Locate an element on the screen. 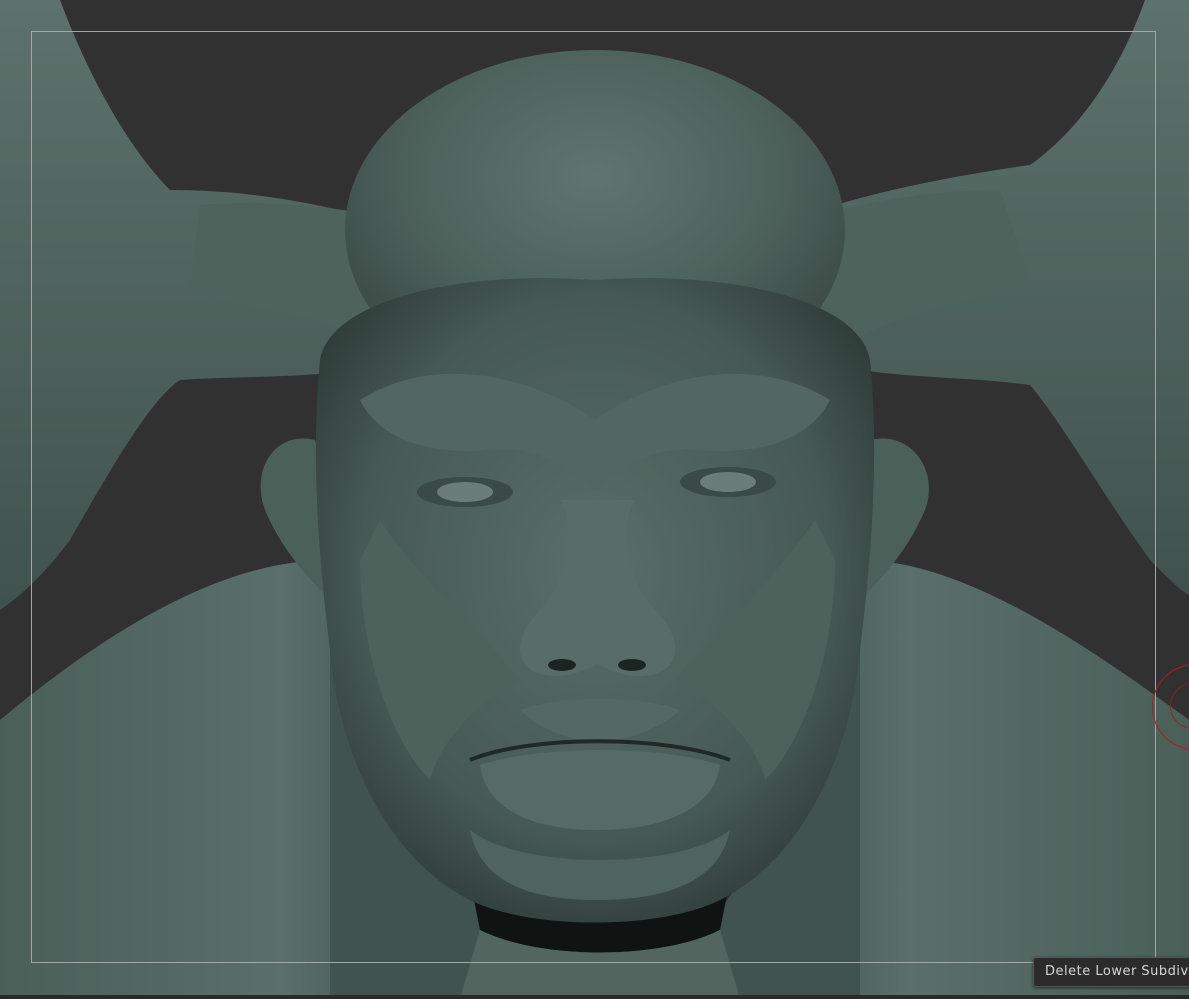  nostril-left is located at coordinates (562, 665).